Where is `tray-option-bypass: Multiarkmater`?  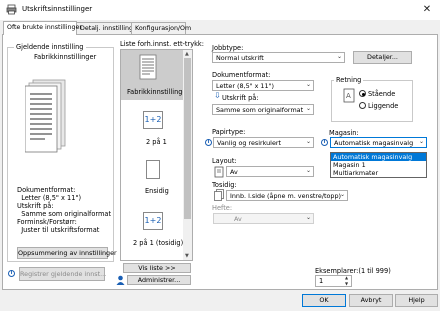
tray-option-bypass: Multiarkmater is located at coordinates (378, 173).